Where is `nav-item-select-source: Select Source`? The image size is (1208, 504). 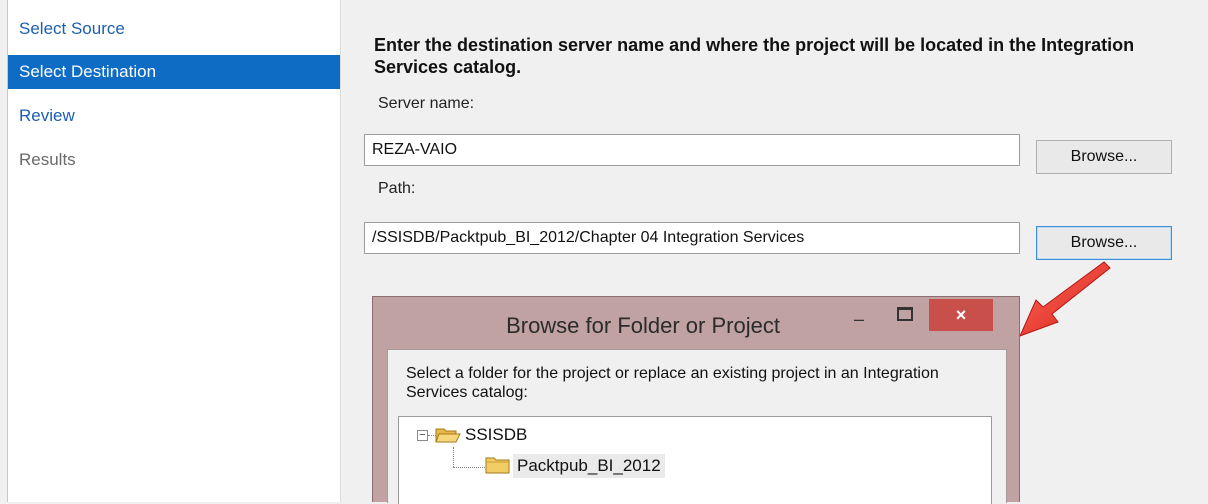 nav-item-select-source: Select Source is located at coordinates (174, 29).